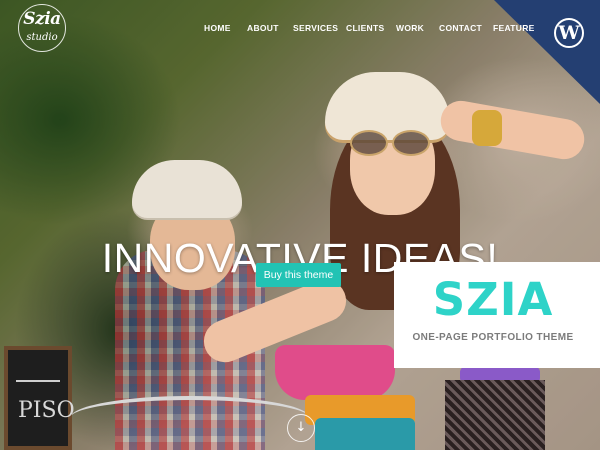 The image size is (600, 450). Describe the element at coordinates (42, 19) in the screenshot. I see `logo-wordmark: Szia` at that location.